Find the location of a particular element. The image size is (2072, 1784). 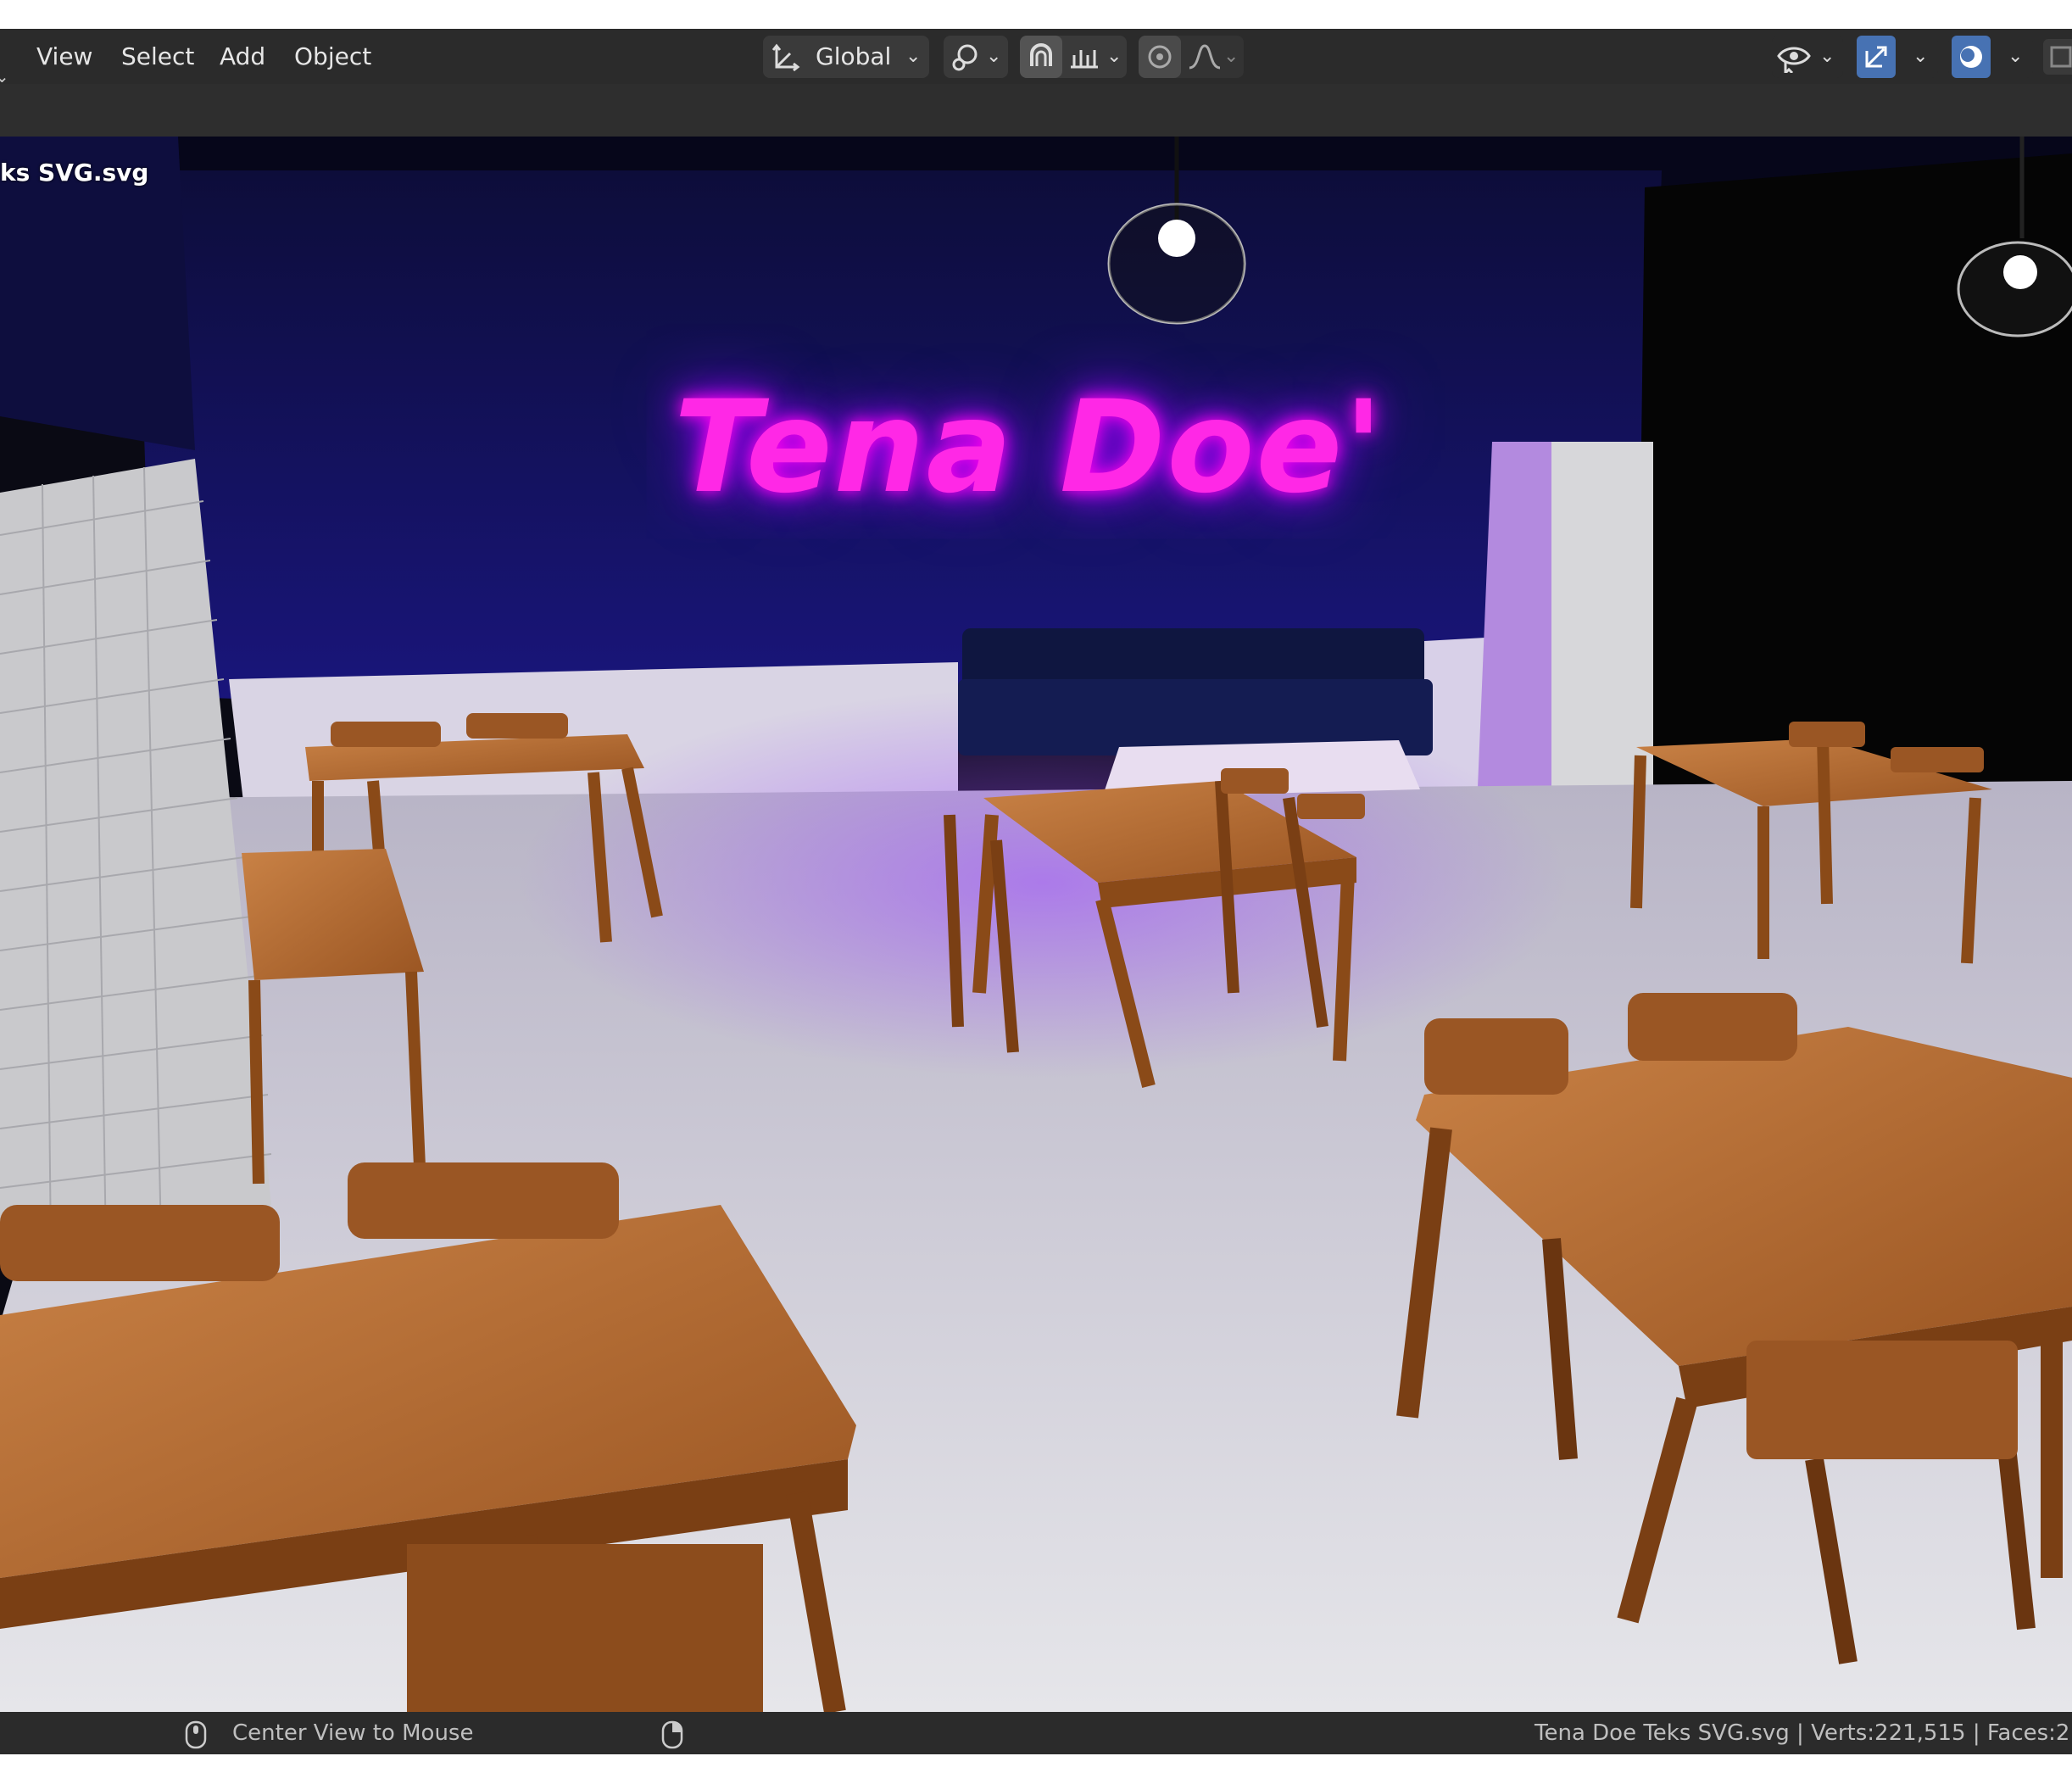

gizmo-toggle is located at coordinates (1876, 57).